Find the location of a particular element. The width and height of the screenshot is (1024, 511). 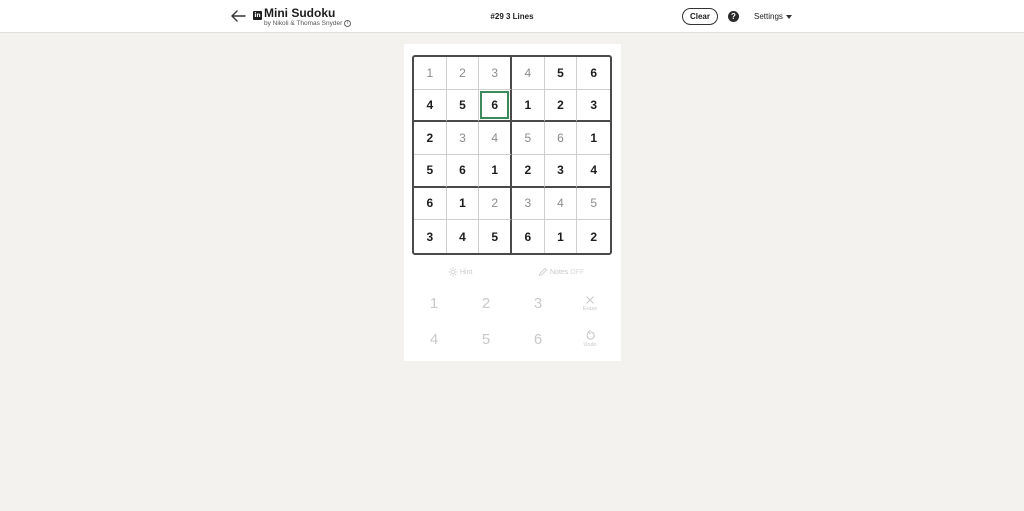

linkedin-logo-icon: in is located at coordinates (257, 15).